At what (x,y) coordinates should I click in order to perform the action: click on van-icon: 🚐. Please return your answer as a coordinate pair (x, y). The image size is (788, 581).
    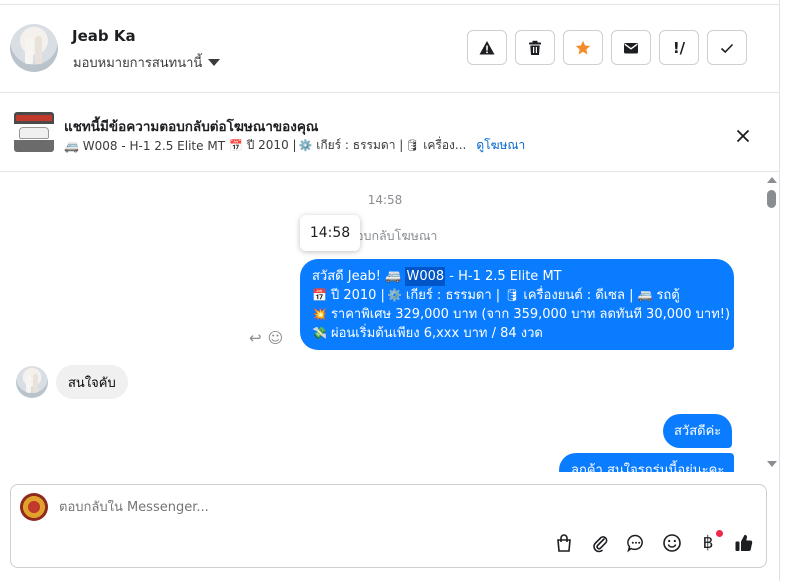
    Looking at the image, I should click on (645, 295).